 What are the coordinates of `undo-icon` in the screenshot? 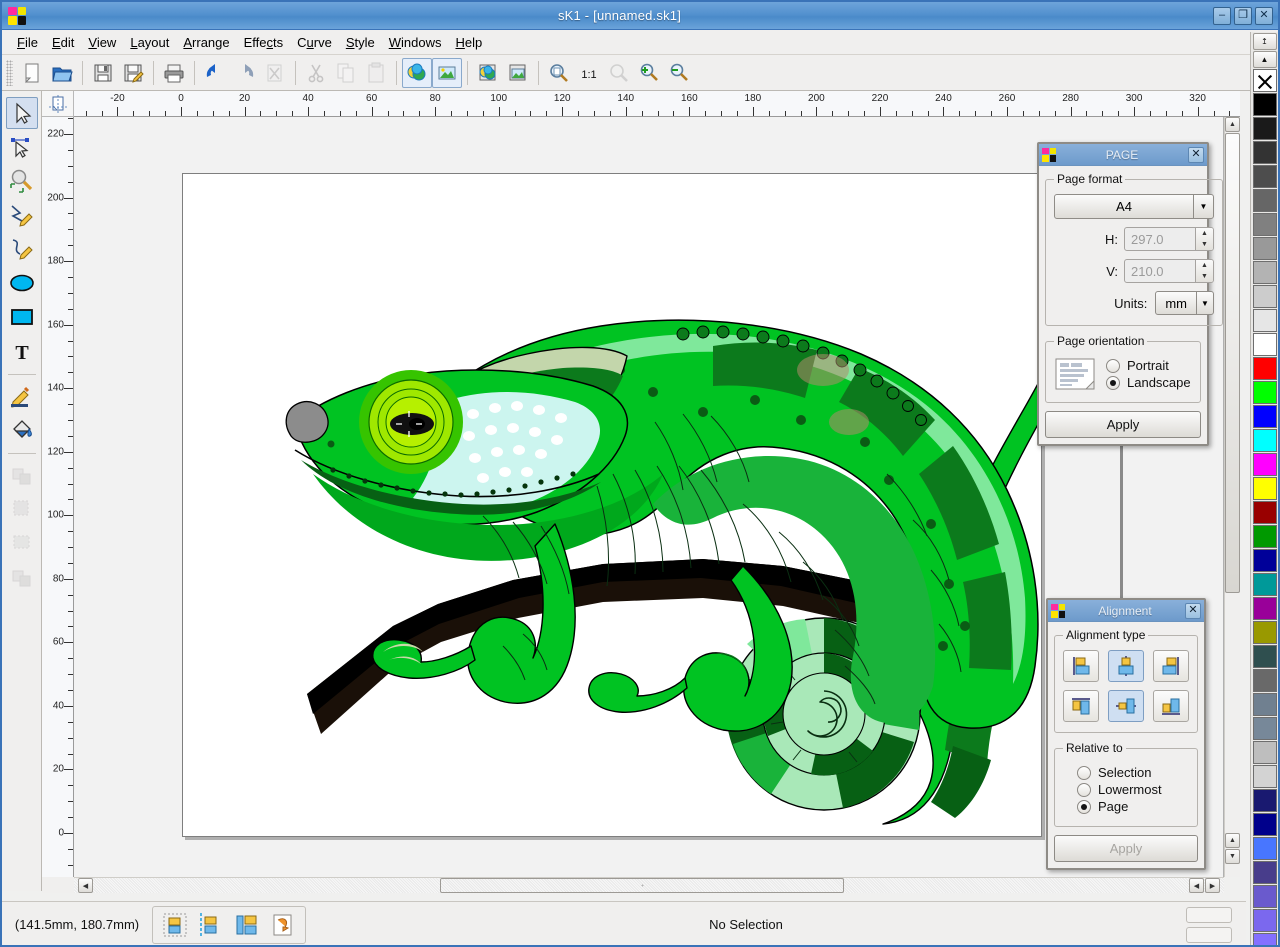 It's located at (215, 73).